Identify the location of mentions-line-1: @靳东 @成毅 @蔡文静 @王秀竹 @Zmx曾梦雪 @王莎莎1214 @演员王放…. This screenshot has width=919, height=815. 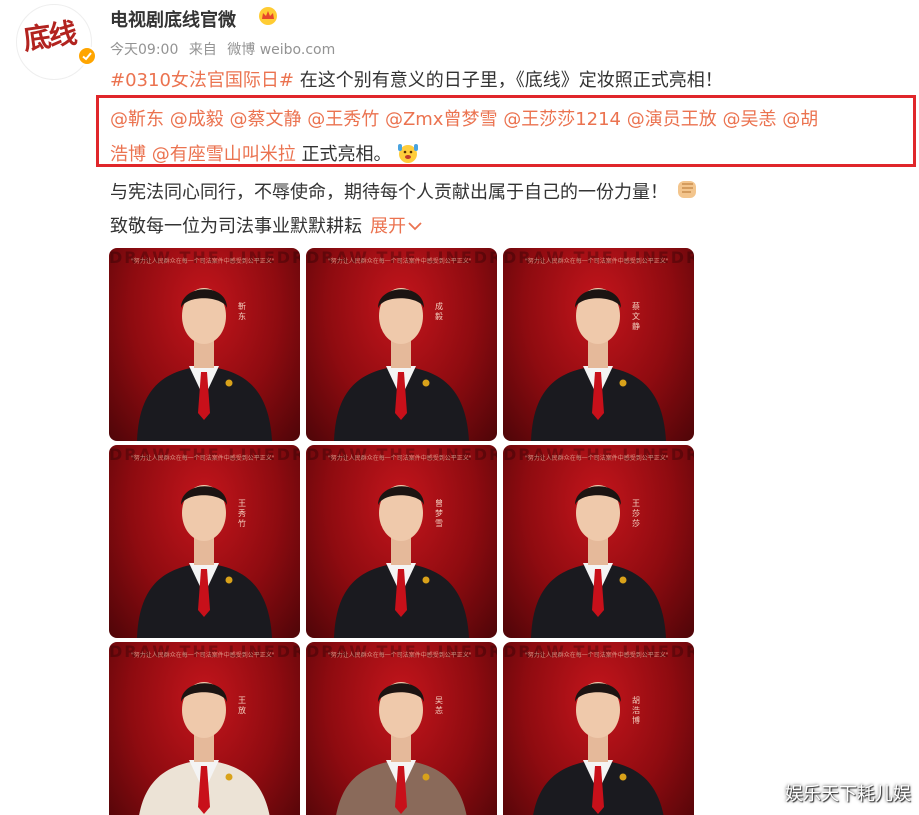
(464, 118).